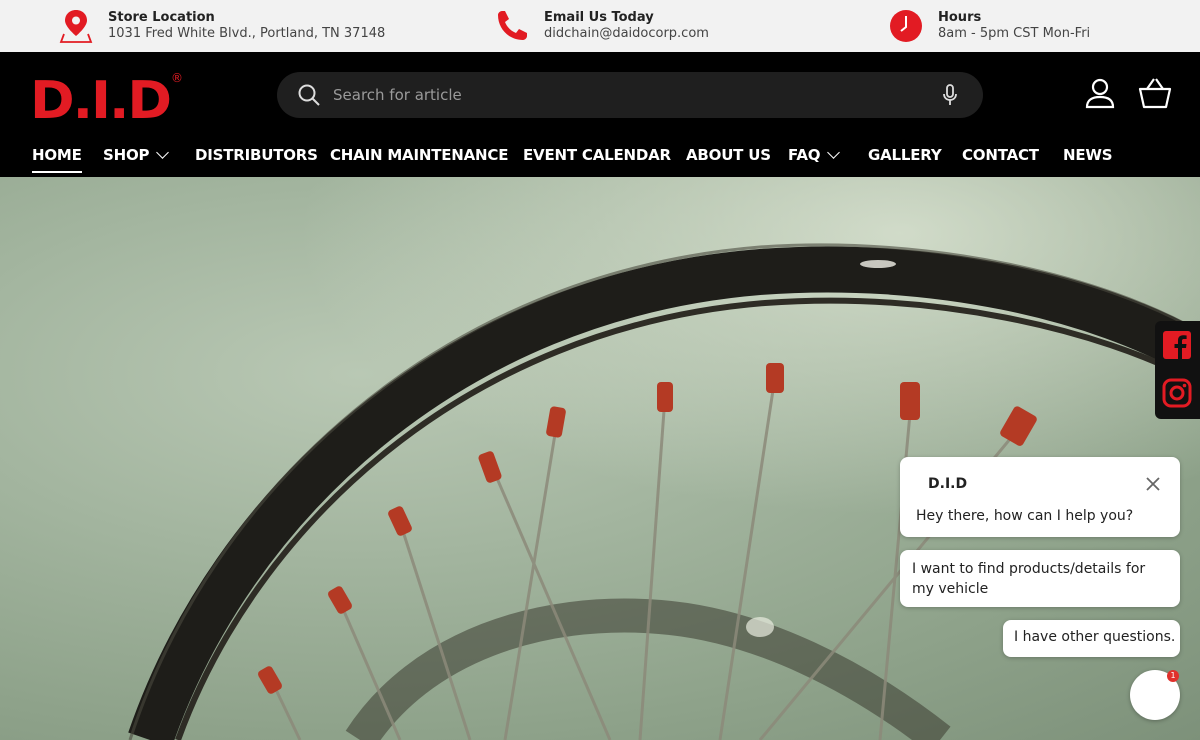 Image resolution: width=1200 pixels, height=740 pixels. What do you see at coordinates (1155, 93) in the screenshot?
I see `cart-icon` at bounding box center [1155, 93].